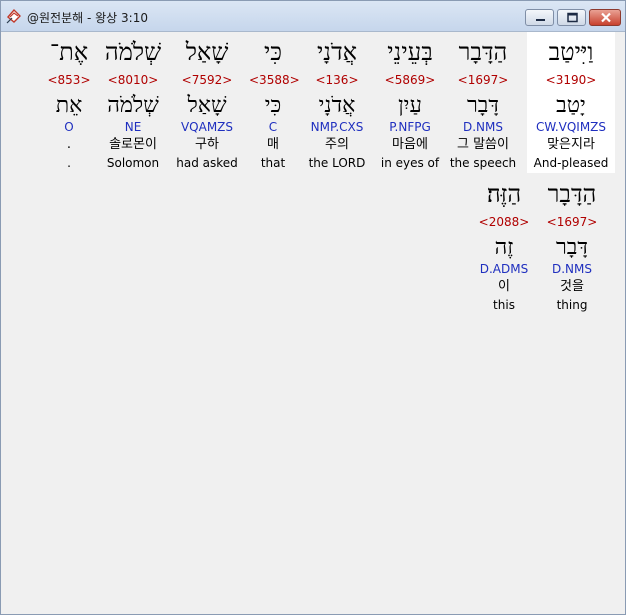  Describe the element at coordinates (504, 305) in the screenshot. I see `english-gloss: this` at that location.